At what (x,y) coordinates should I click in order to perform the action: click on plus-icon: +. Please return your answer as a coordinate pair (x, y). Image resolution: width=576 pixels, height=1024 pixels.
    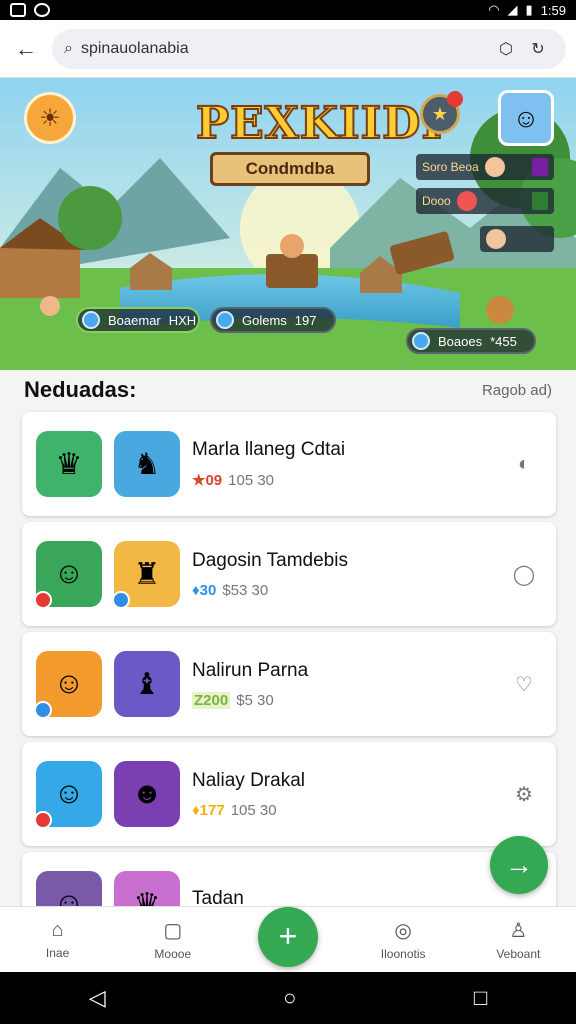
    Looking at the image, I should click on (287, 936).